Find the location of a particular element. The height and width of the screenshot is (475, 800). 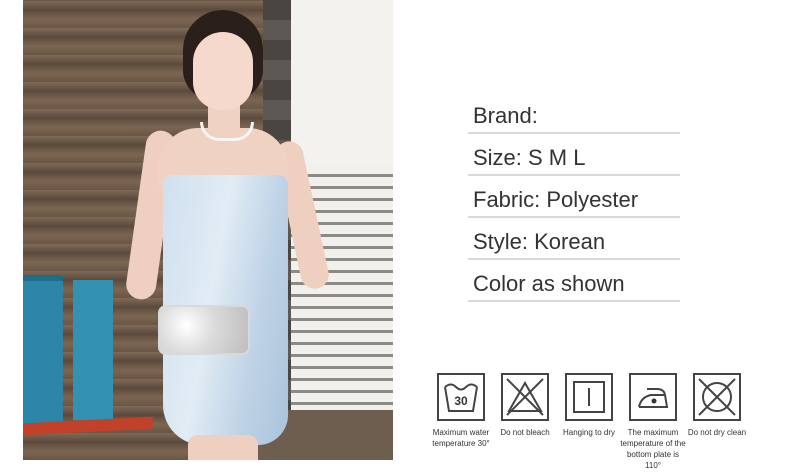

spec-brand: Brand: is located at coordinates (574, 113).